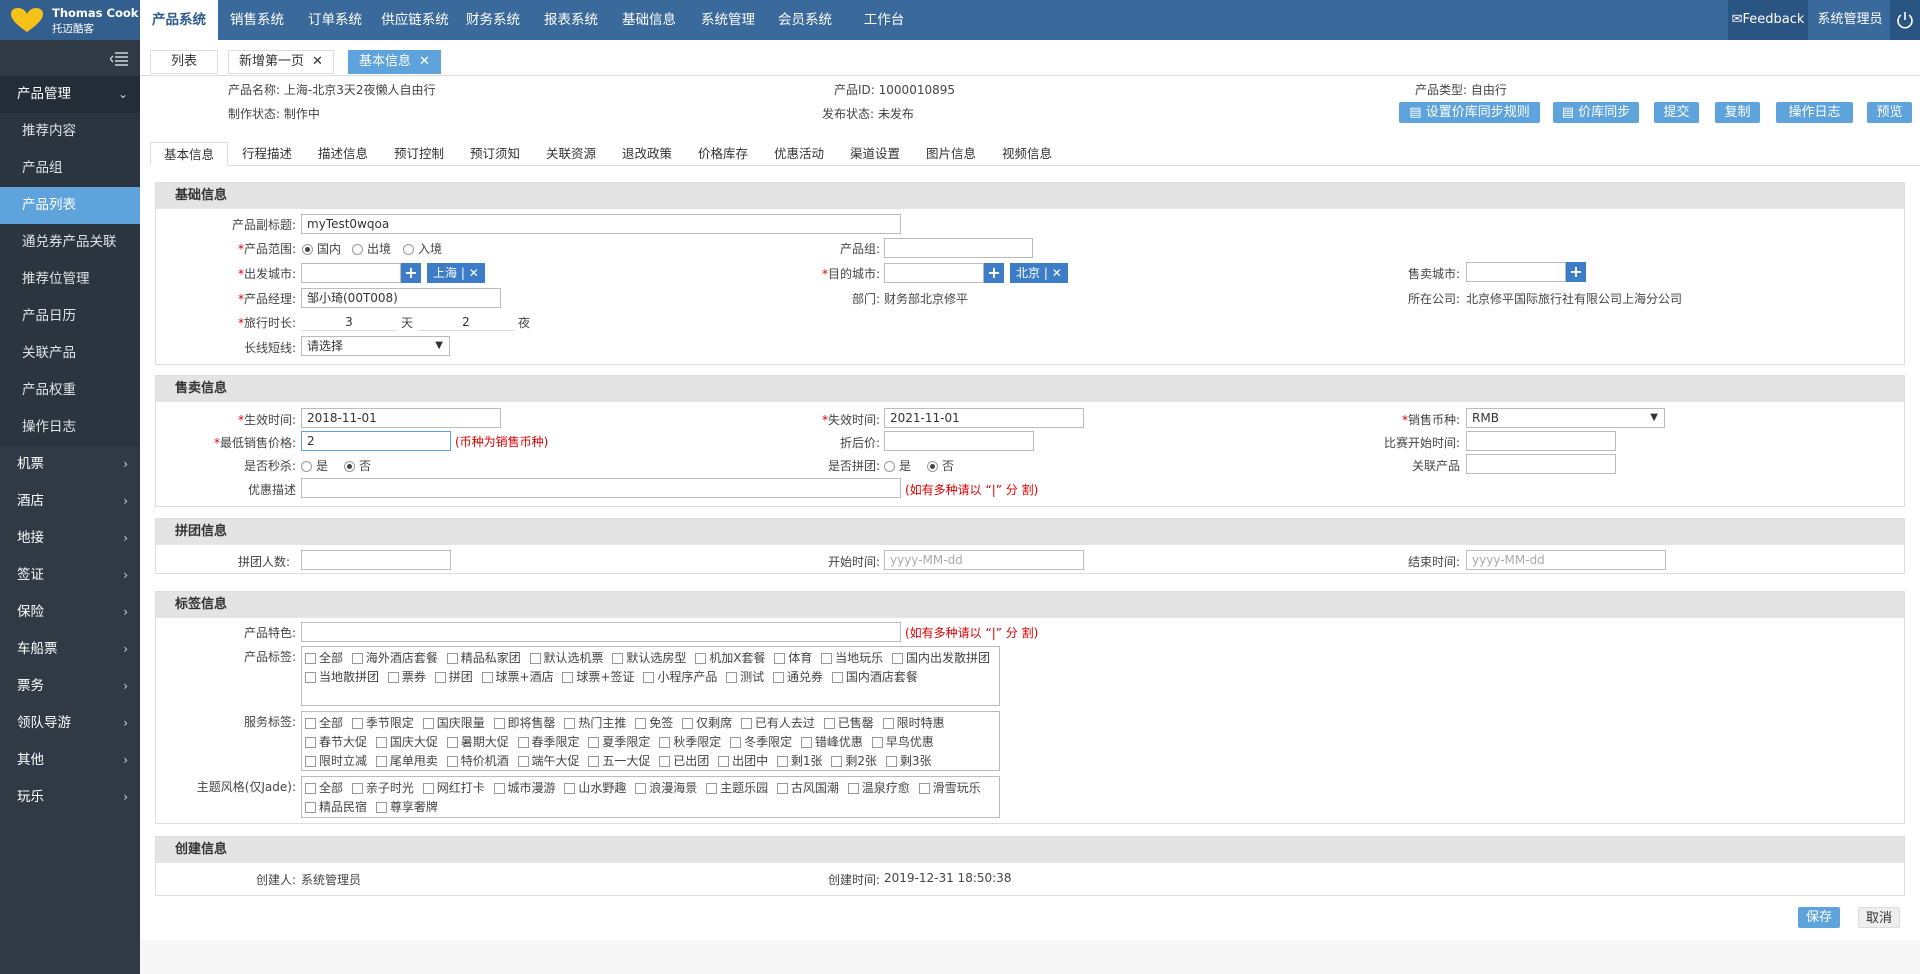  Describe the element at coordinates (456, 273) in the screenshot. I see `depart-city-chip: 上海 | ✕` at that location.